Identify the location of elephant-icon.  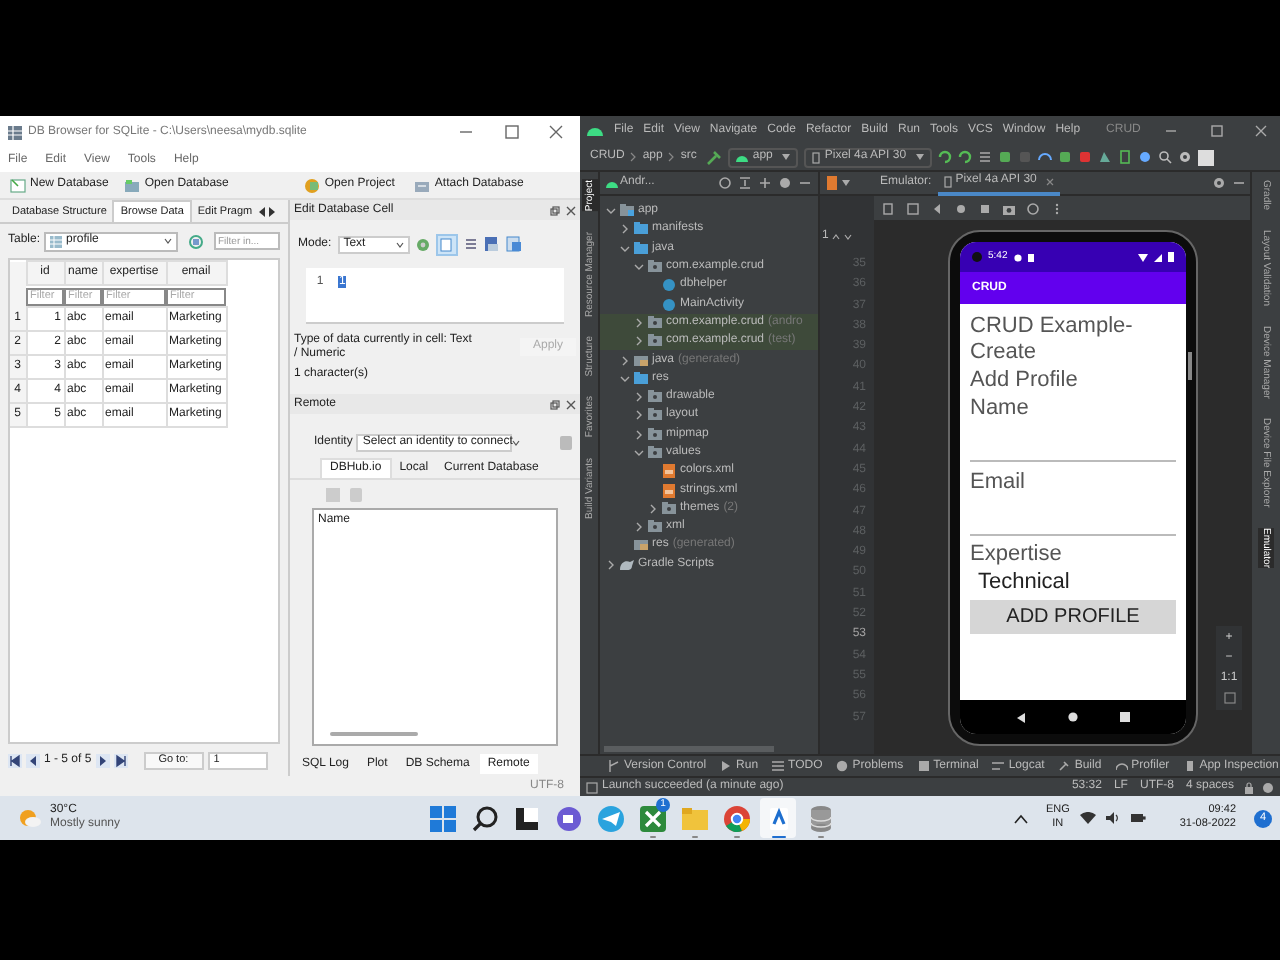
(627, 564).